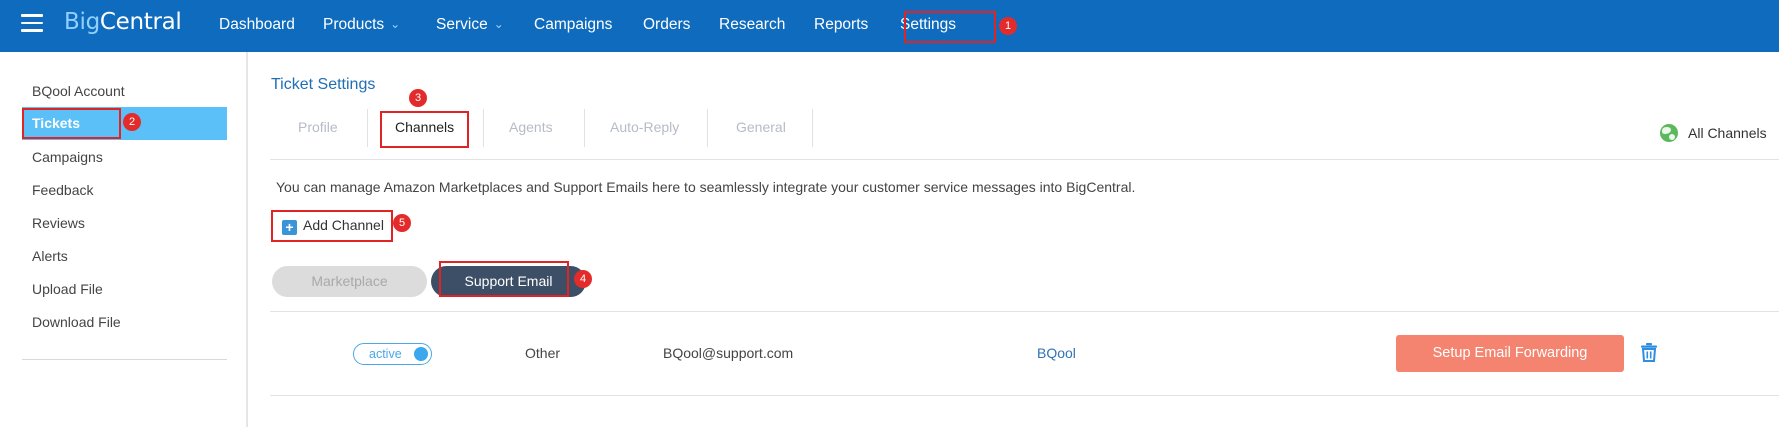 The image size is (1779, 427). What do you see at coordinates (644, 127) in the screenshot?
I see `tab-auto-reply: Auto-Reply` at bounding box center [644, 127].